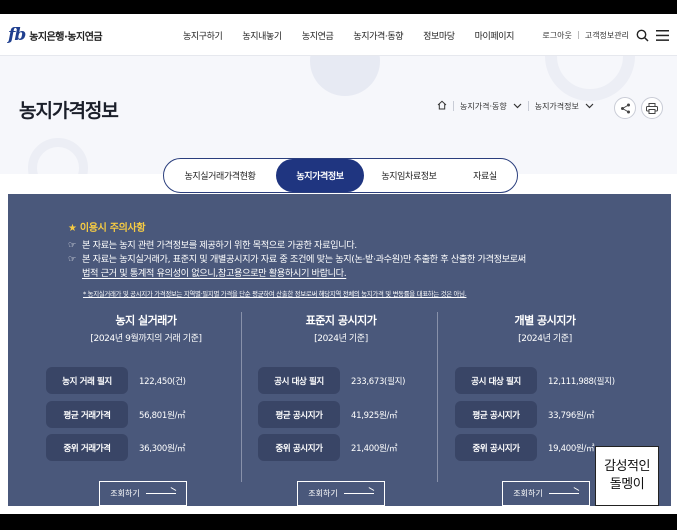  I want to click on notice-line: 법적 근거 및 통계적 유의성이 없으니,참고용으로만 활용하시기 바랍니다., so click(214, 273).